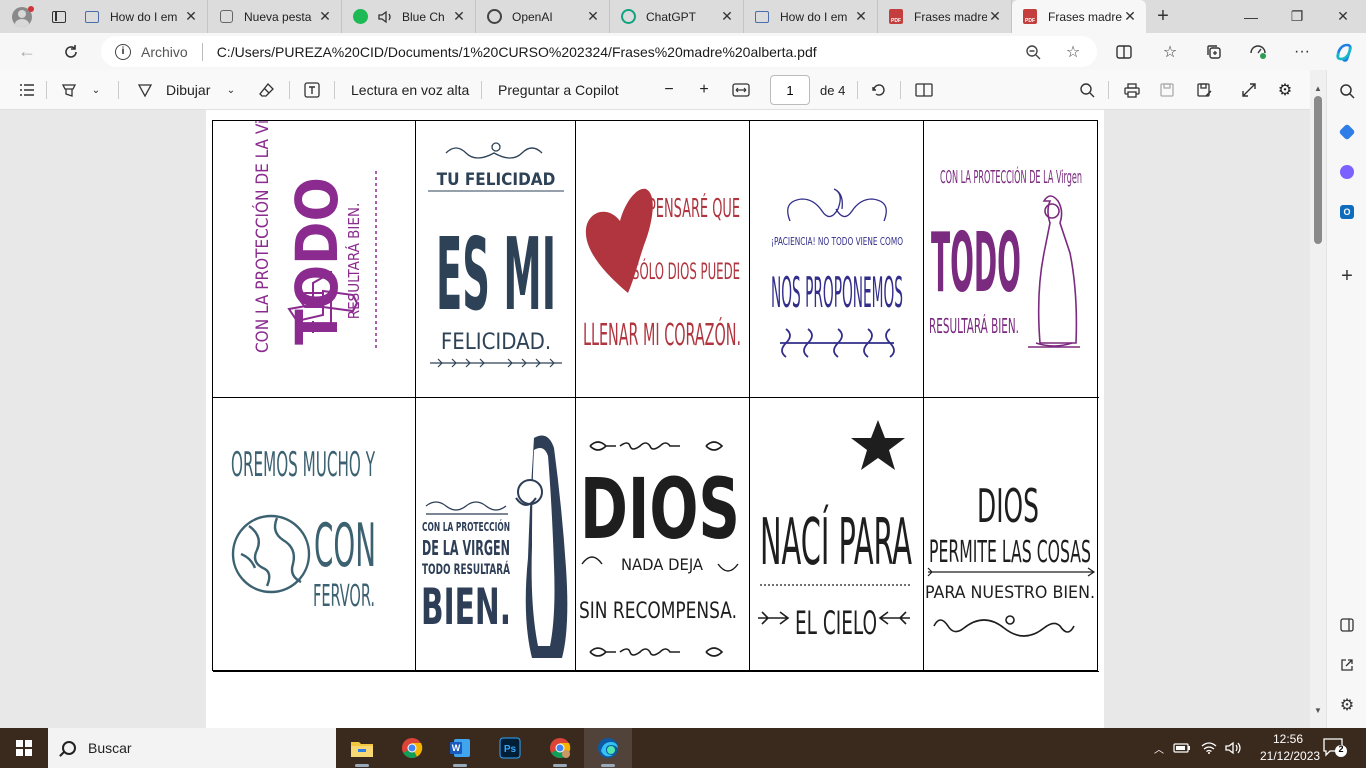 The image size is (1366, 768). Describe the element at coordinates (275, 16) in the screenshot. I see `tab-nueva-pestana: Nueva pesta ✕` at that location.